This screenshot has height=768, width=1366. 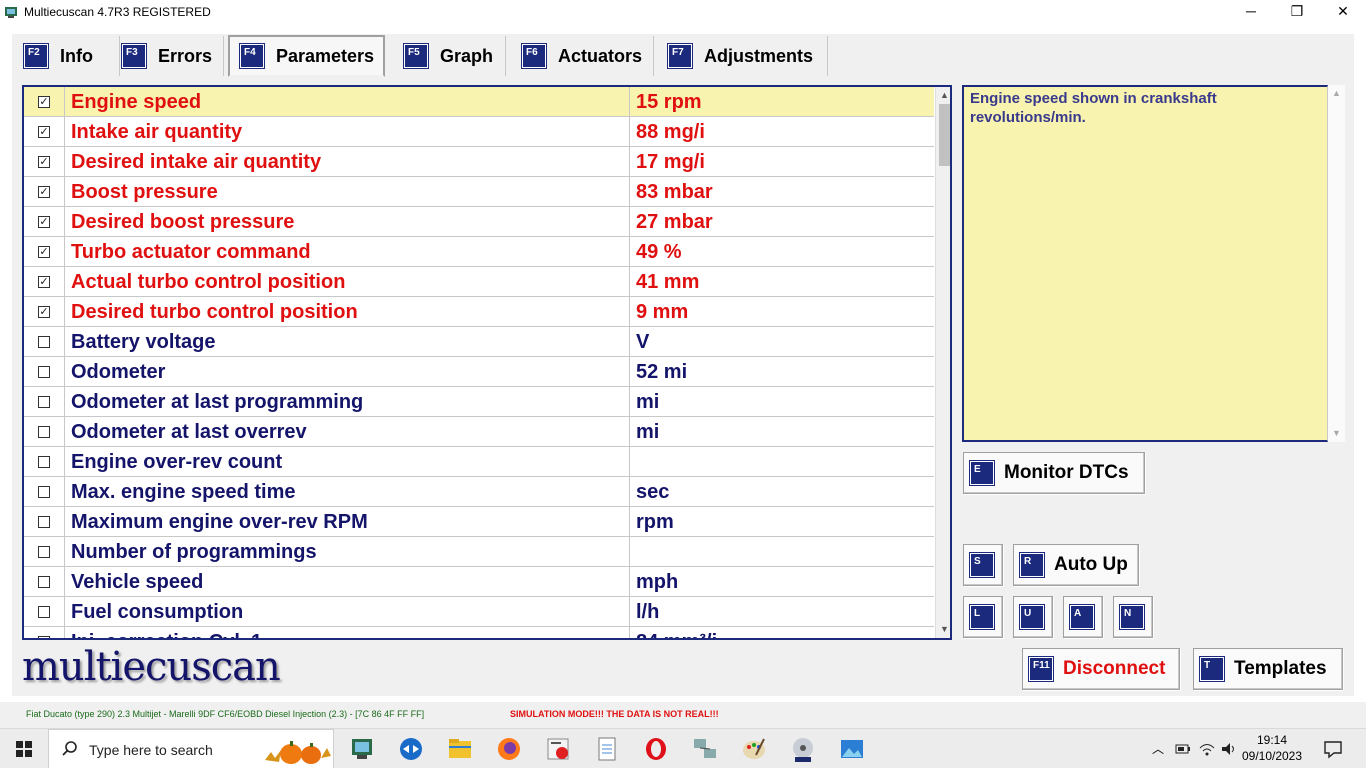 I want to click on firefox-icon, so click(x=509, y=749).